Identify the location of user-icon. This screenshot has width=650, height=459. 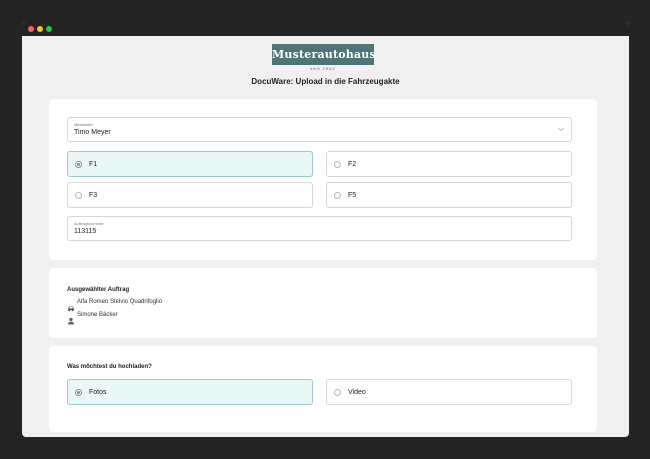
(71, 318).